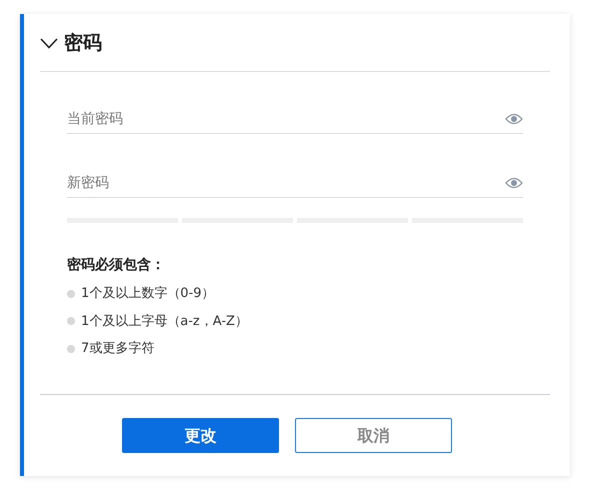 The image size is (589, 489). I want to click on chevron-down-icon, so click(49, 43).